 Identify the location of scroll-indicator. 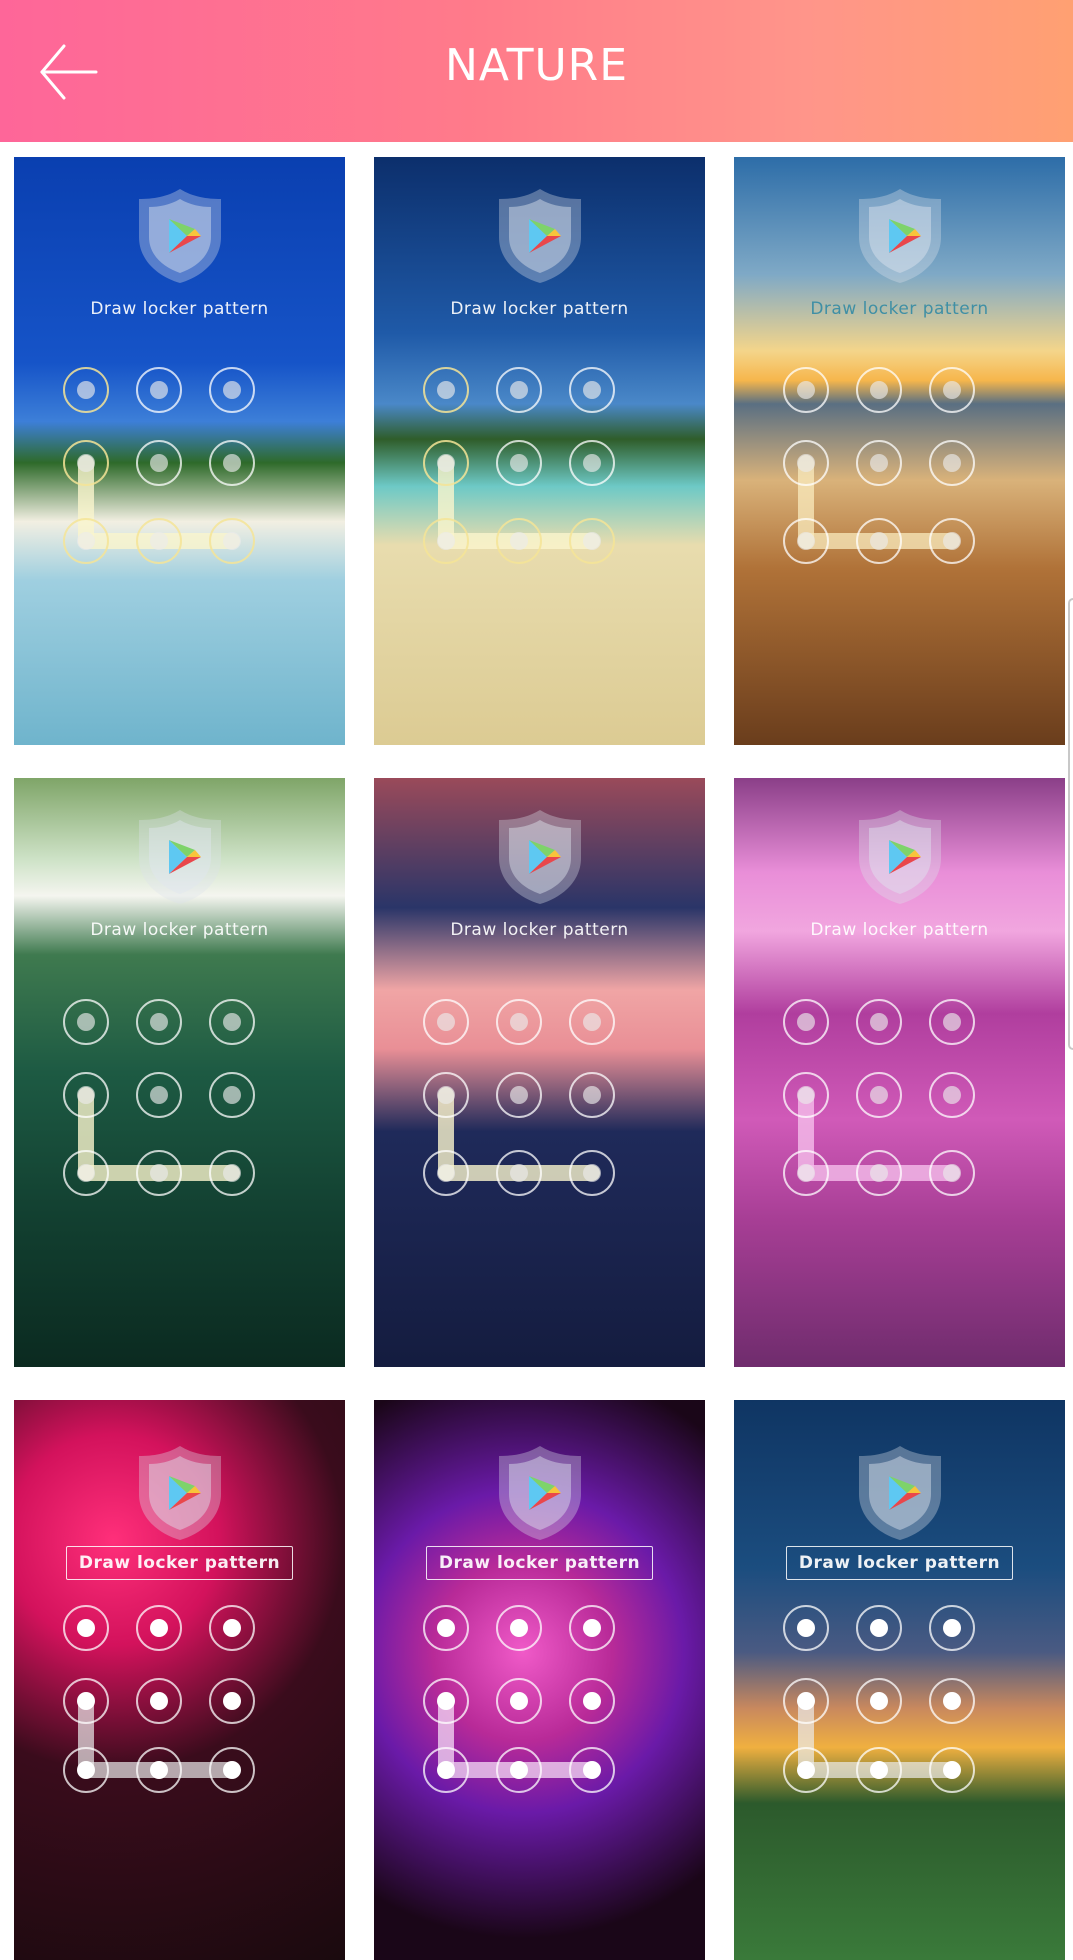
(1070, 824).